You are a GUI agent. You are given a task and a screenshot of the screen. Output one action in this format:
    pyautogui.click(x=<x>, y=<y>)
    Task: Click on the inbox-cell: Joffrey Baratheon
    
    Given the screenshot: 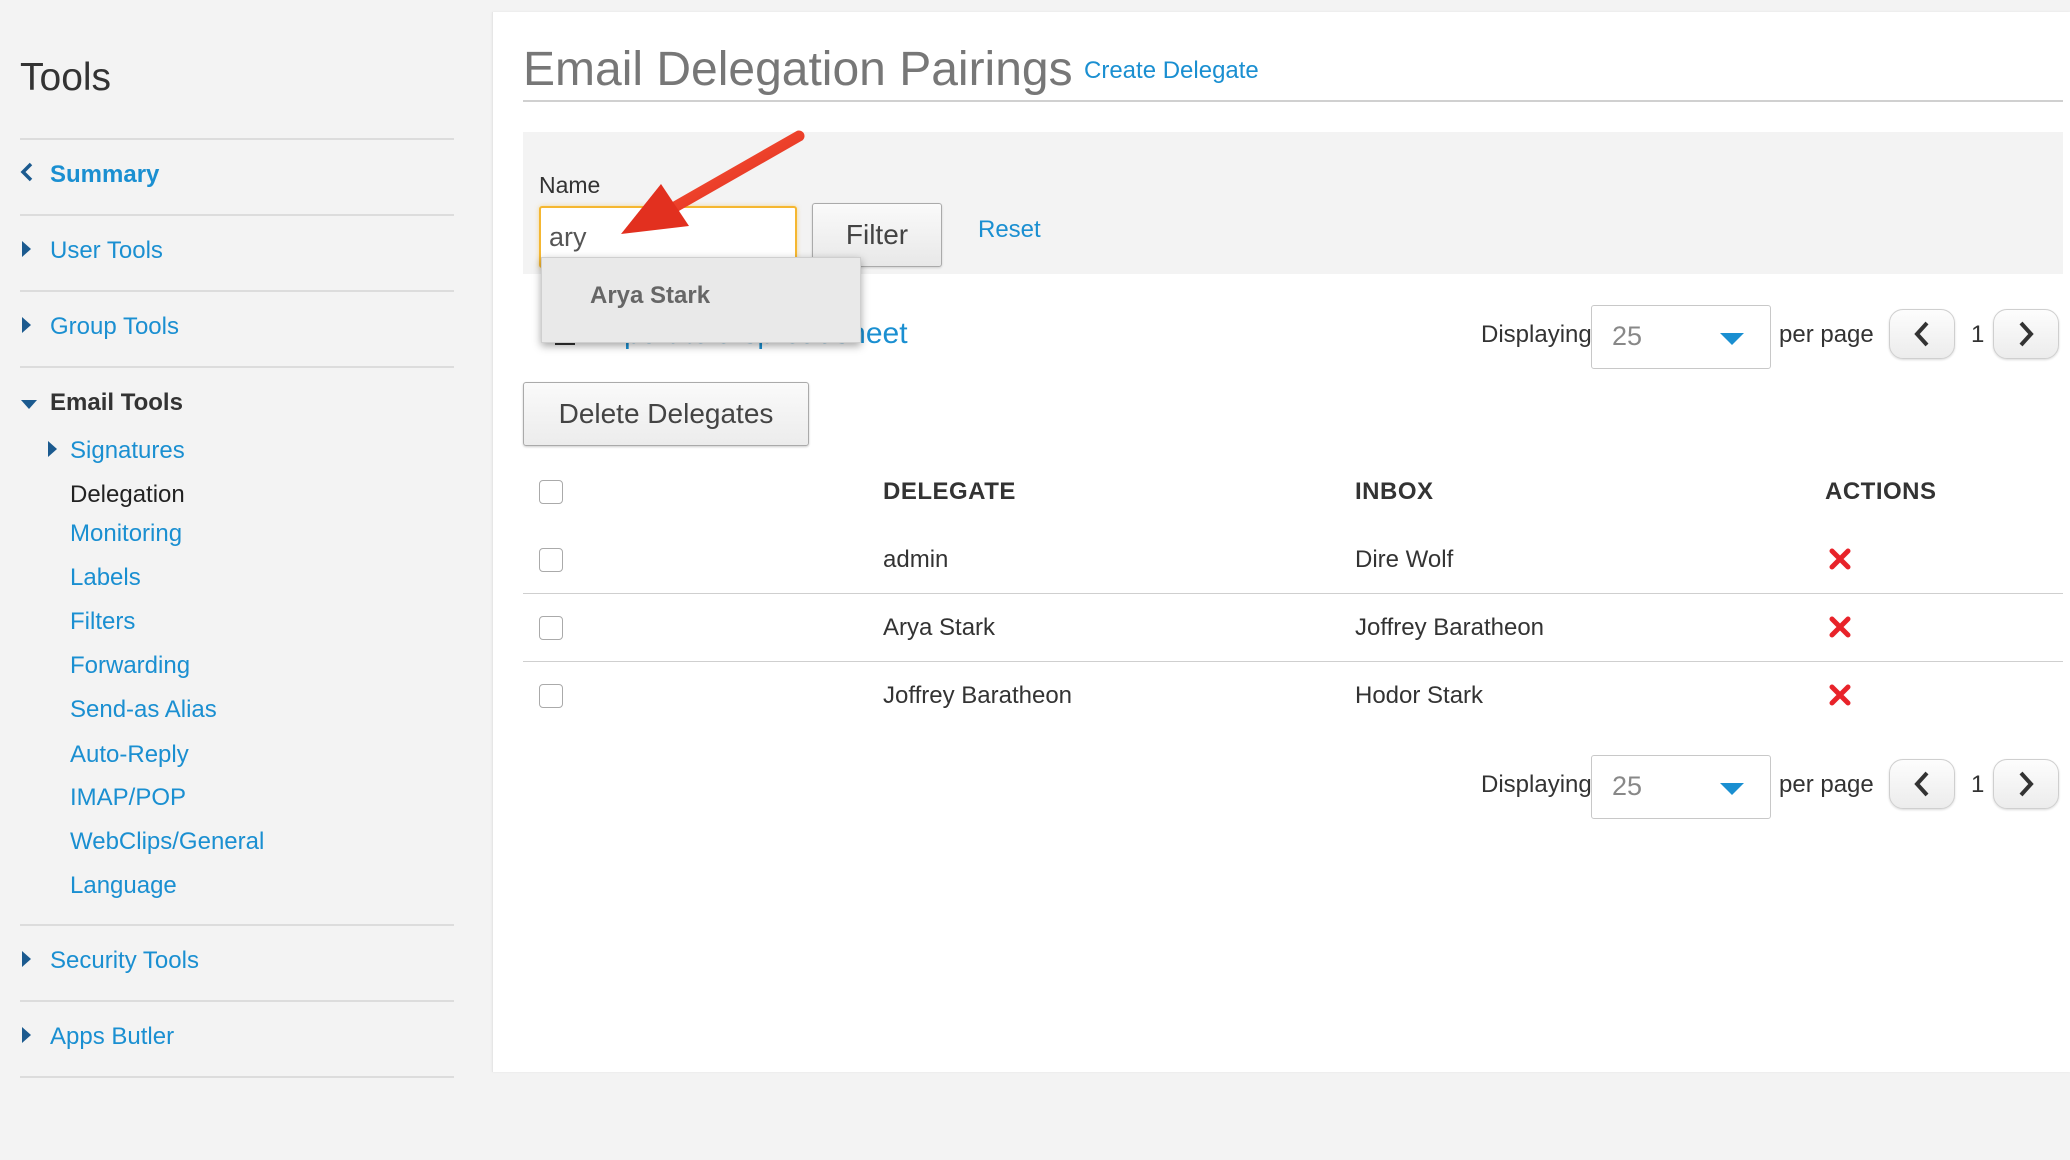 What is the action you would take?
    pyautogui.click(x=1450, y=627)
    